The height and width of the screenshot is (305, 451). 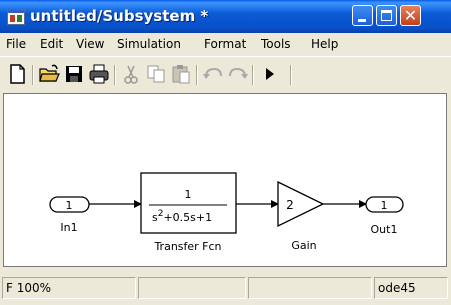 What do you see at coordinates (384, 229) in the screenshot?
I see `outport-label: Out1` at bounding box center [384, 229].